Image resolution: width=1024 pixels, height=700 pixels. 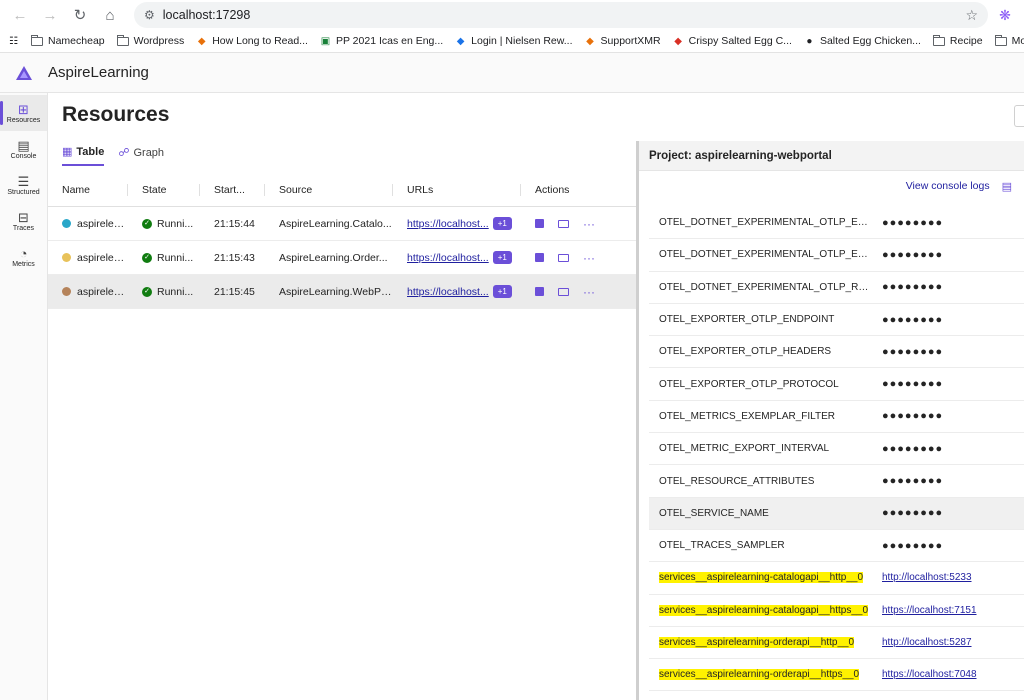 What do you see at coordinates (329, 189) in the screenshot?
I see `column-header-source: Source` at bounding box center [329, 189].